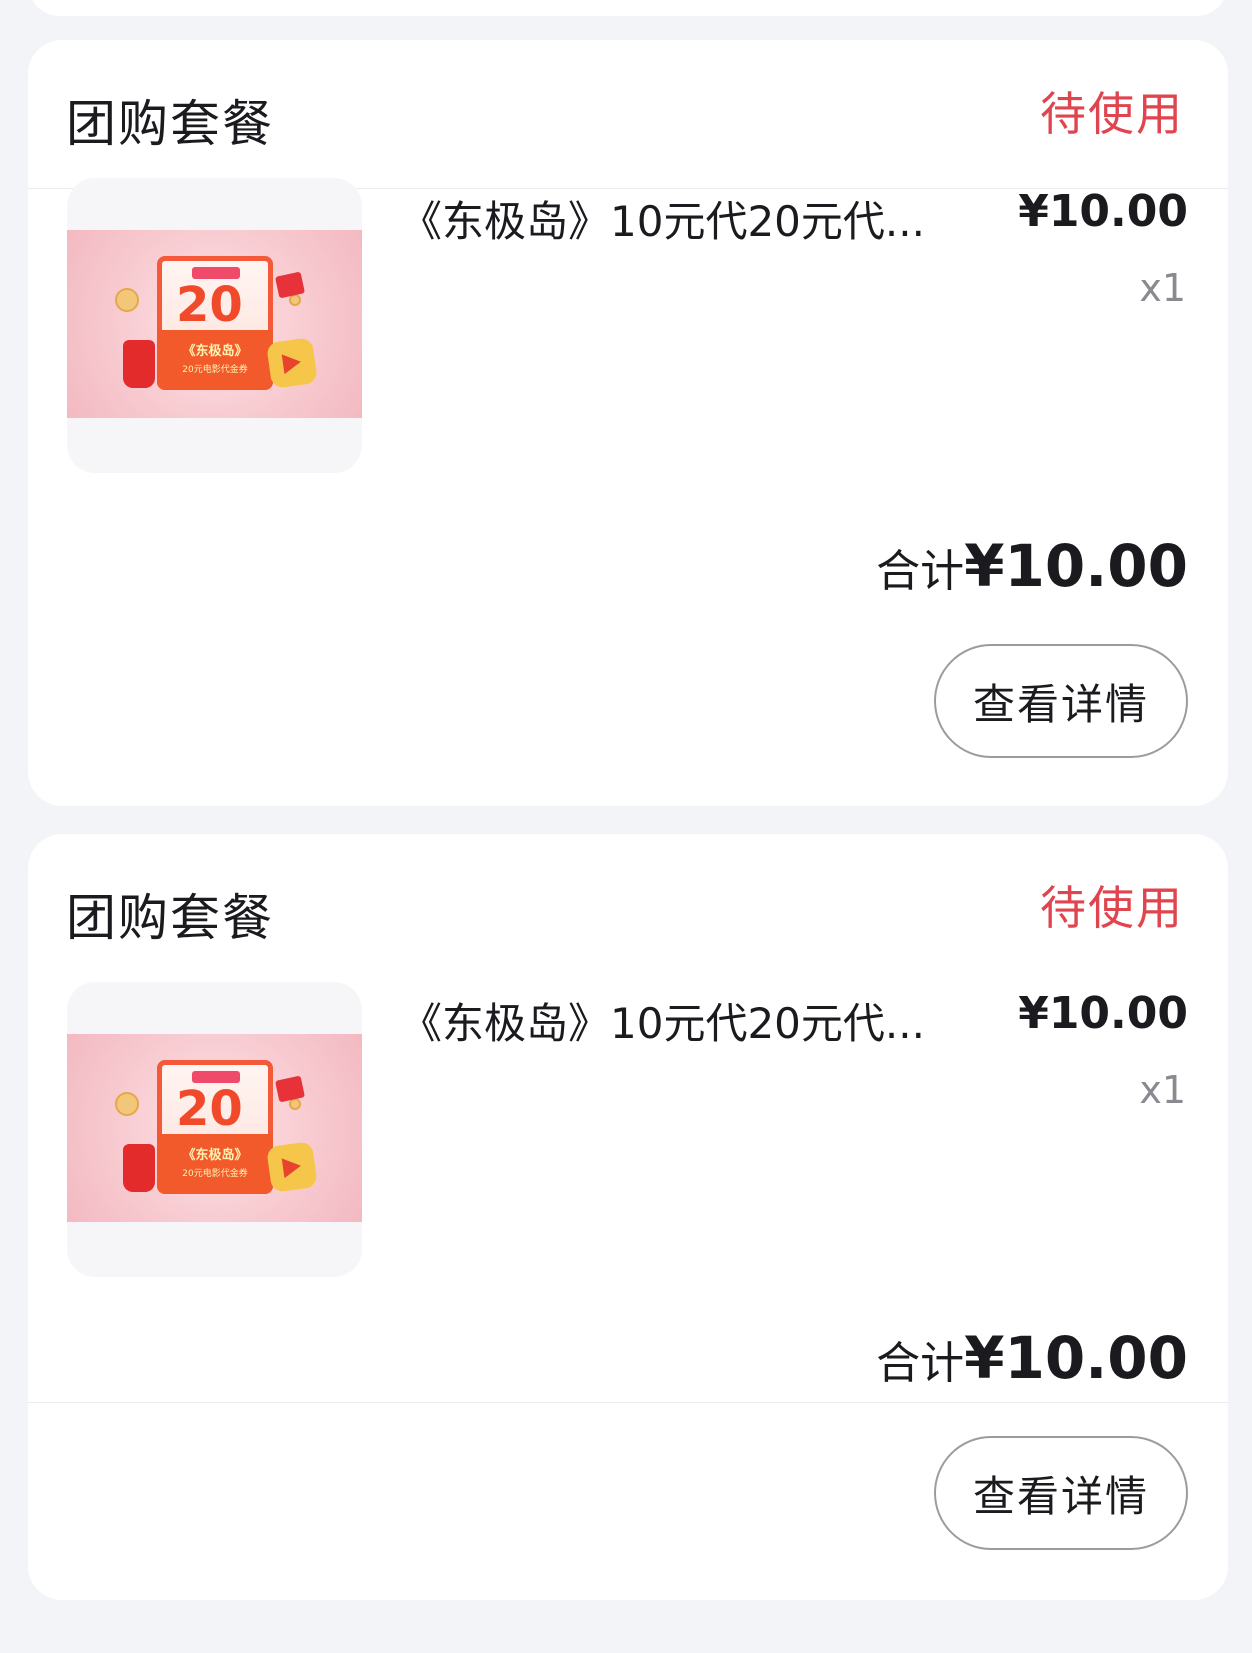 The height and width of the screenshot is (1653, 1252). Describe the element at coordinates (628, 1402) in the screenshot. I see `footer-divider` at that location.